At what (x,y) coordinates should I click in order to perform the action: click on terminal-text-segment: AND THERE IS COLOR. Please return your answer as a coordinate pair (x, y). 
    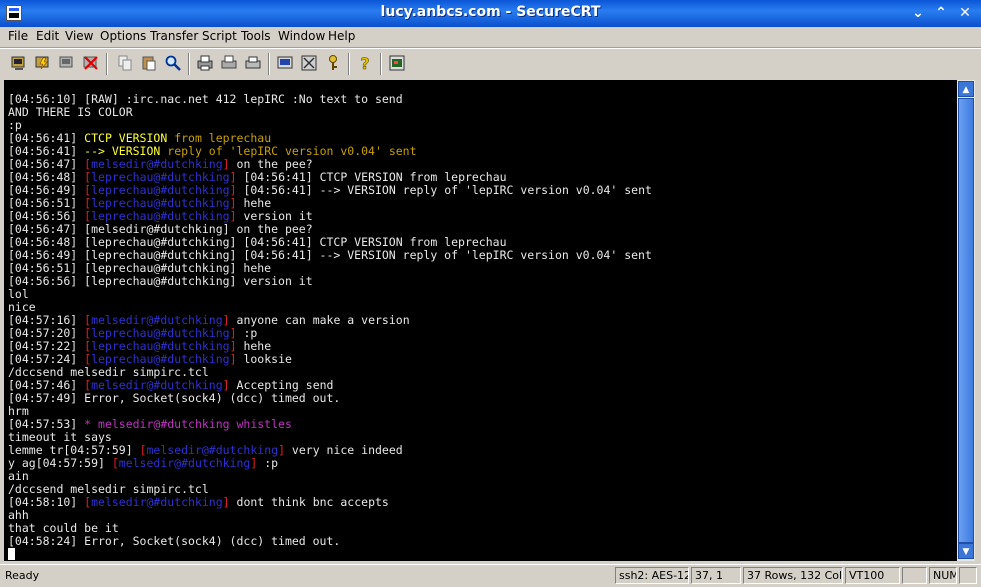
    Looking at the image, I should click on (70, 112).